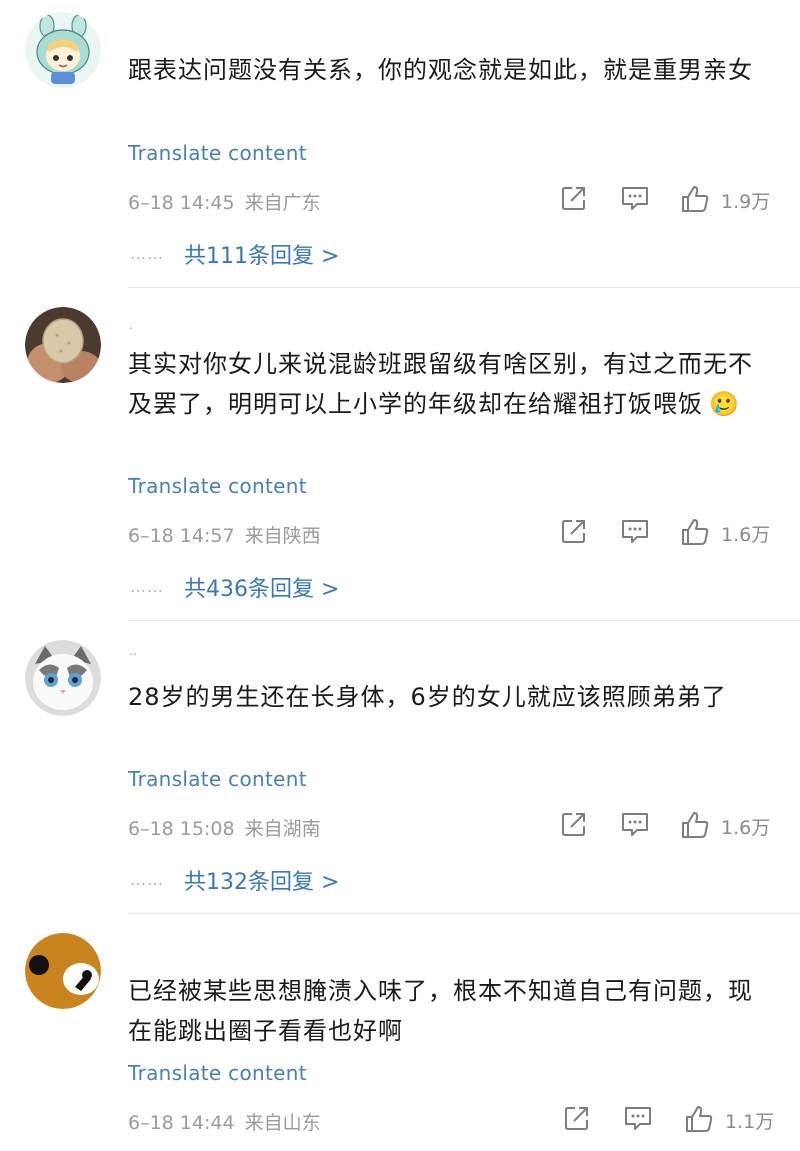 This screenshot has height=1151, width=800. What do you see at coordinates (181, 829) in the screenshot?
I see `comment-timestamp: 6–18 15:08` at bounding box center [181, 829].